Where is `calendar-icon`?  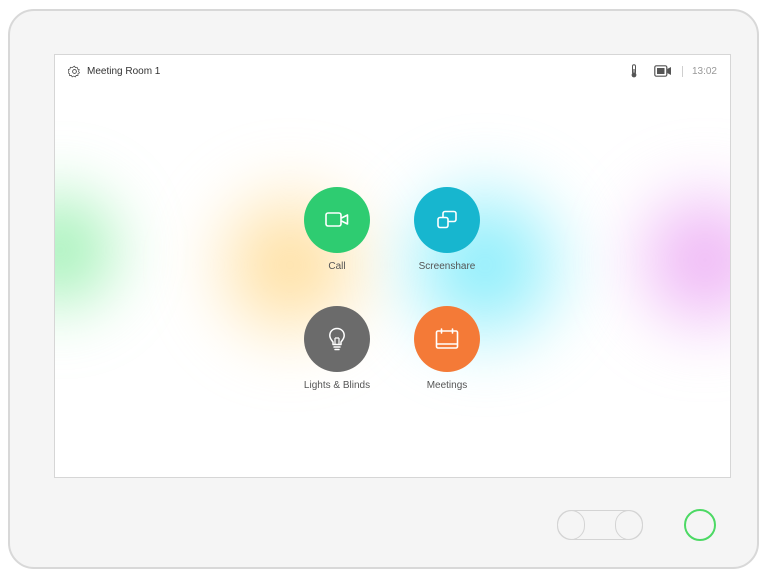
calendar-icon is located at coordinates (447, 338).